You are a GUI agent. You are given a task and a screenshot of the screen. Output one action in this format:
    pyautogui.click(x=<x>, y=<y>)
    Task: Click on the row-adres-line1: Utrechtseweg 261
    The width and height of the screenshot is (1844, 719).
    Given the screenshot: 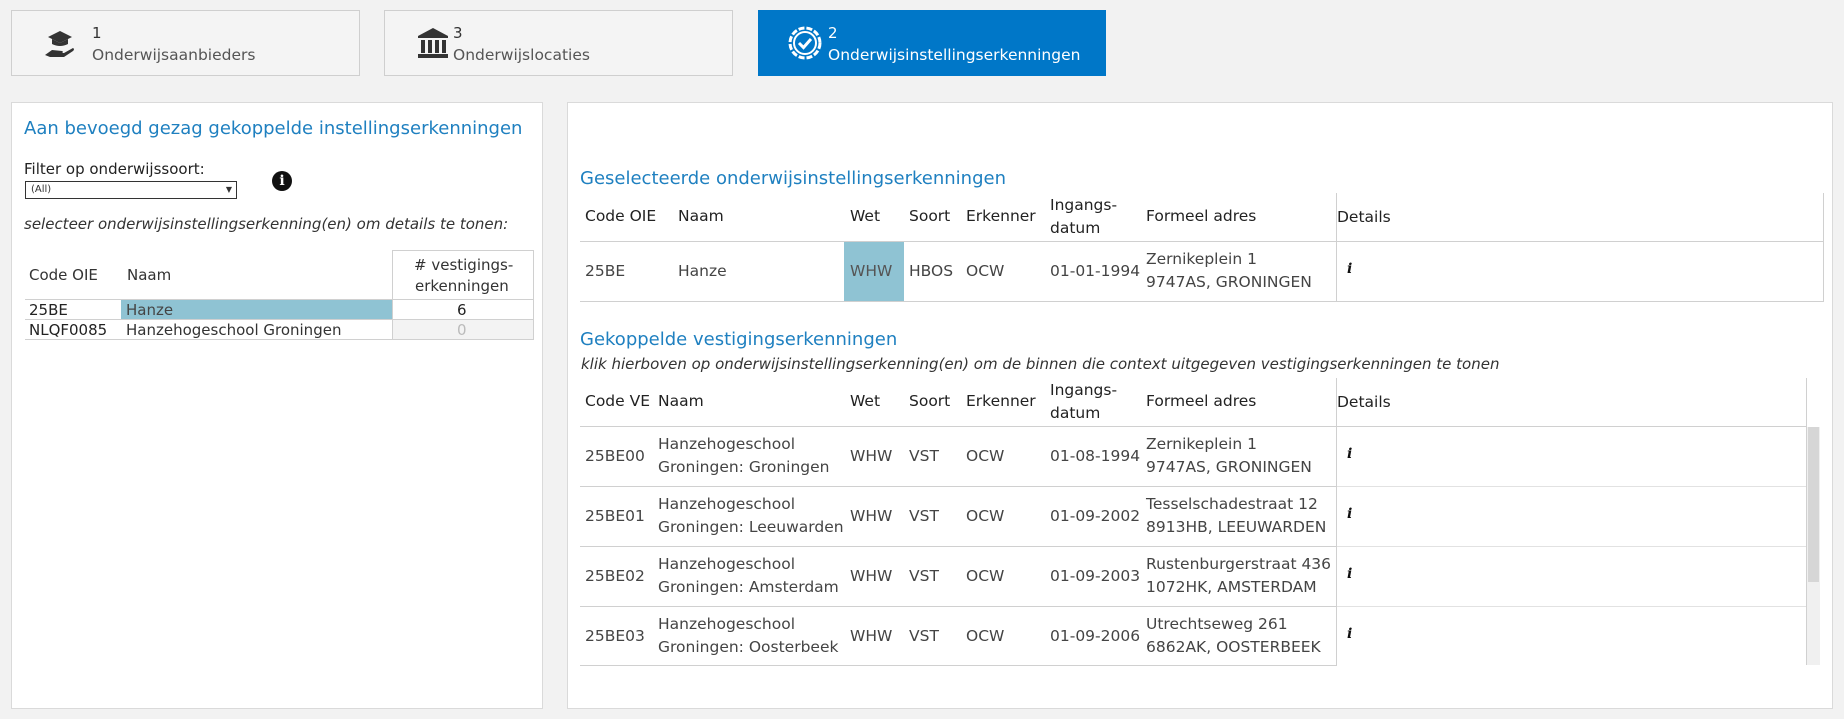 What is the action you would take?
    pyautogui.click(x=1217, y=624)
    